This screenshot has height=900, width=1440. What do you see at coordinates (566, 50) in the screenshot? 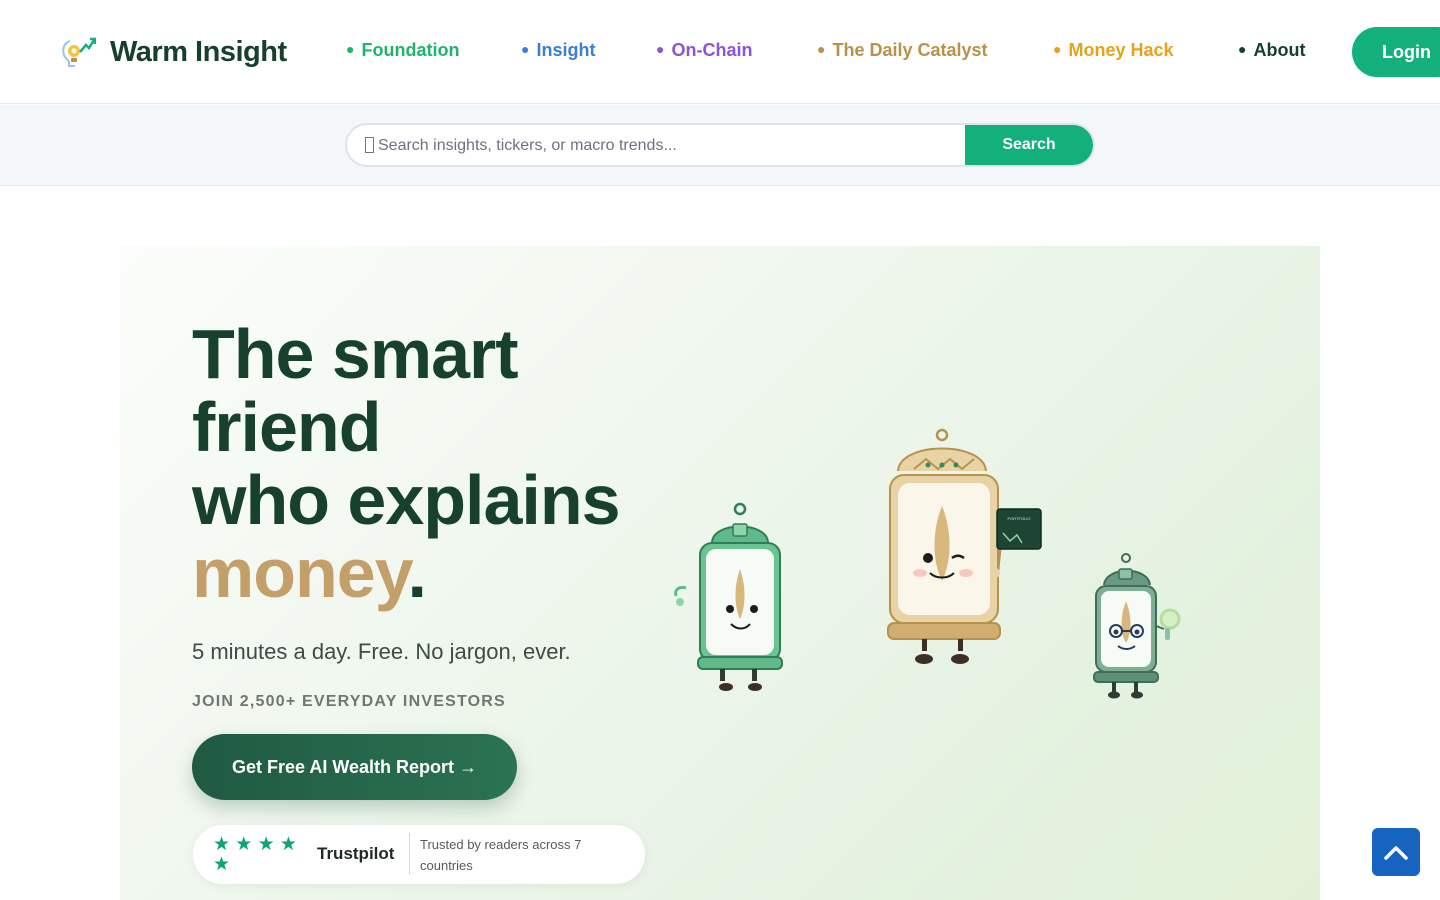
I see `nav-item-label: Insight` at bounding box center [566, 50].